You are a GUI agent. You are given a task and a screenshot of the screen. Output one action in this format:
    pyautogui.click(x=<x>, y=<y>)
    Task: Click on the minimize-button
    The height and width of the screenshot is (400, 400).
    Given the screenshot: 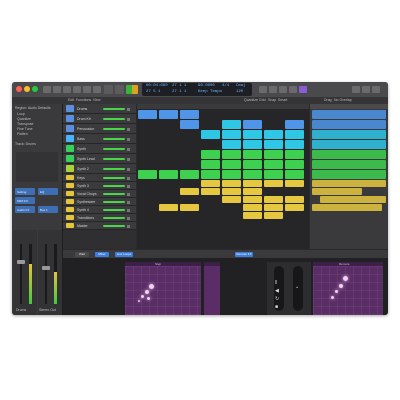 What is the action you would take?
    pyautogui.click(x=27, y=89)
    